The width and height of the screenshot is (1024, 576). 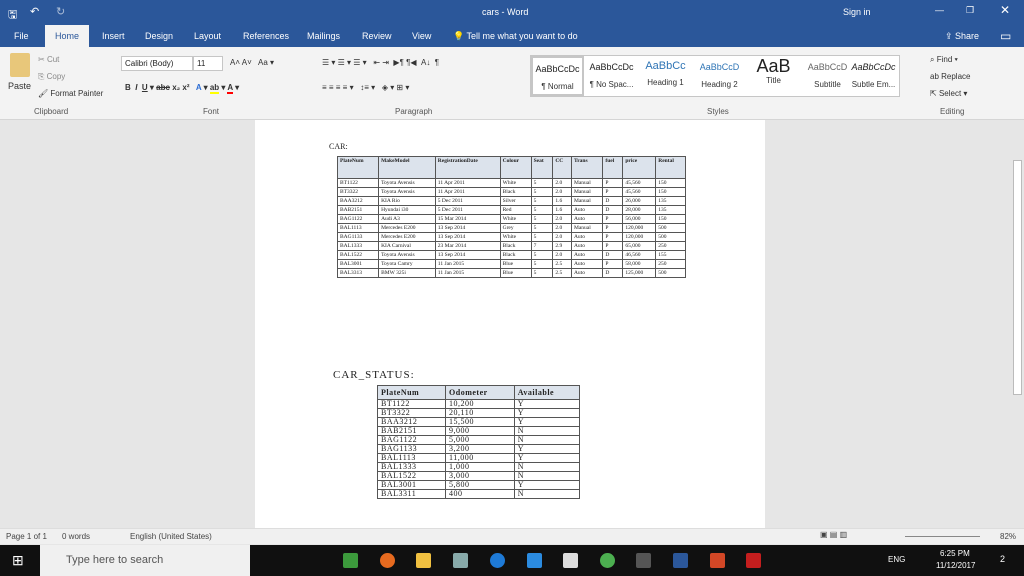 I want to click on format-painter-button: 🖌 Format Painter, so click(x=70, y=93).